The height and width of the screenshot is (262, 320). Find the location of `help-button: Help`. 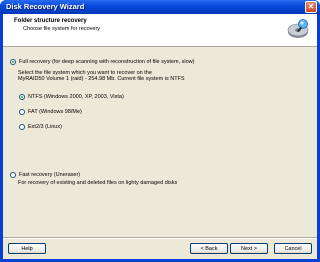

help-button: Help is located at coordinates (27, 248).